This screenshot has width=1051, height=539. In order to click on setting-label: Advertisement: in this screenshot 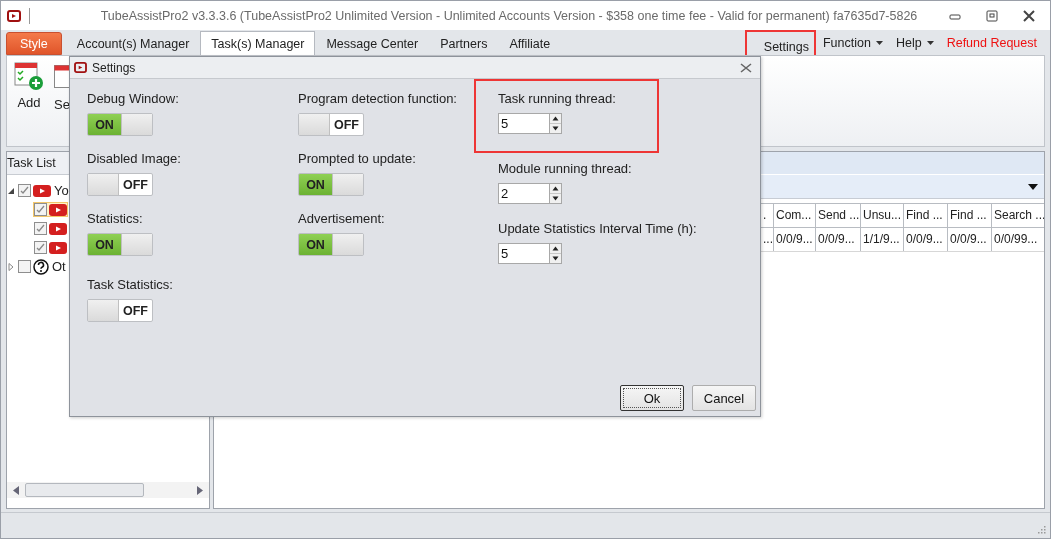, I will do `click(342, 218)`.